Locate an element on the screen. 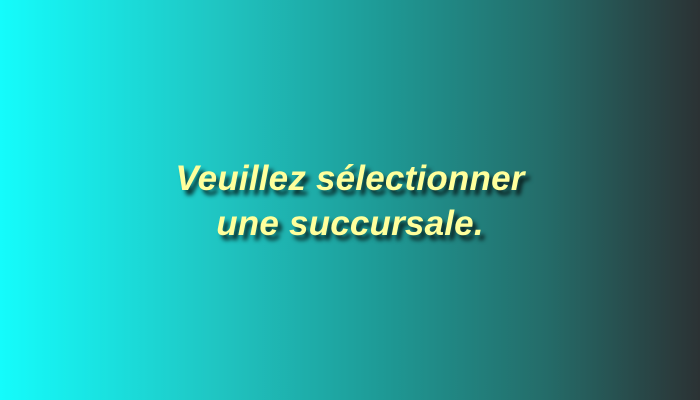 This screenshot has height=400, width=700. message-line-2: une succursale. is located at coordinates (350, 223).